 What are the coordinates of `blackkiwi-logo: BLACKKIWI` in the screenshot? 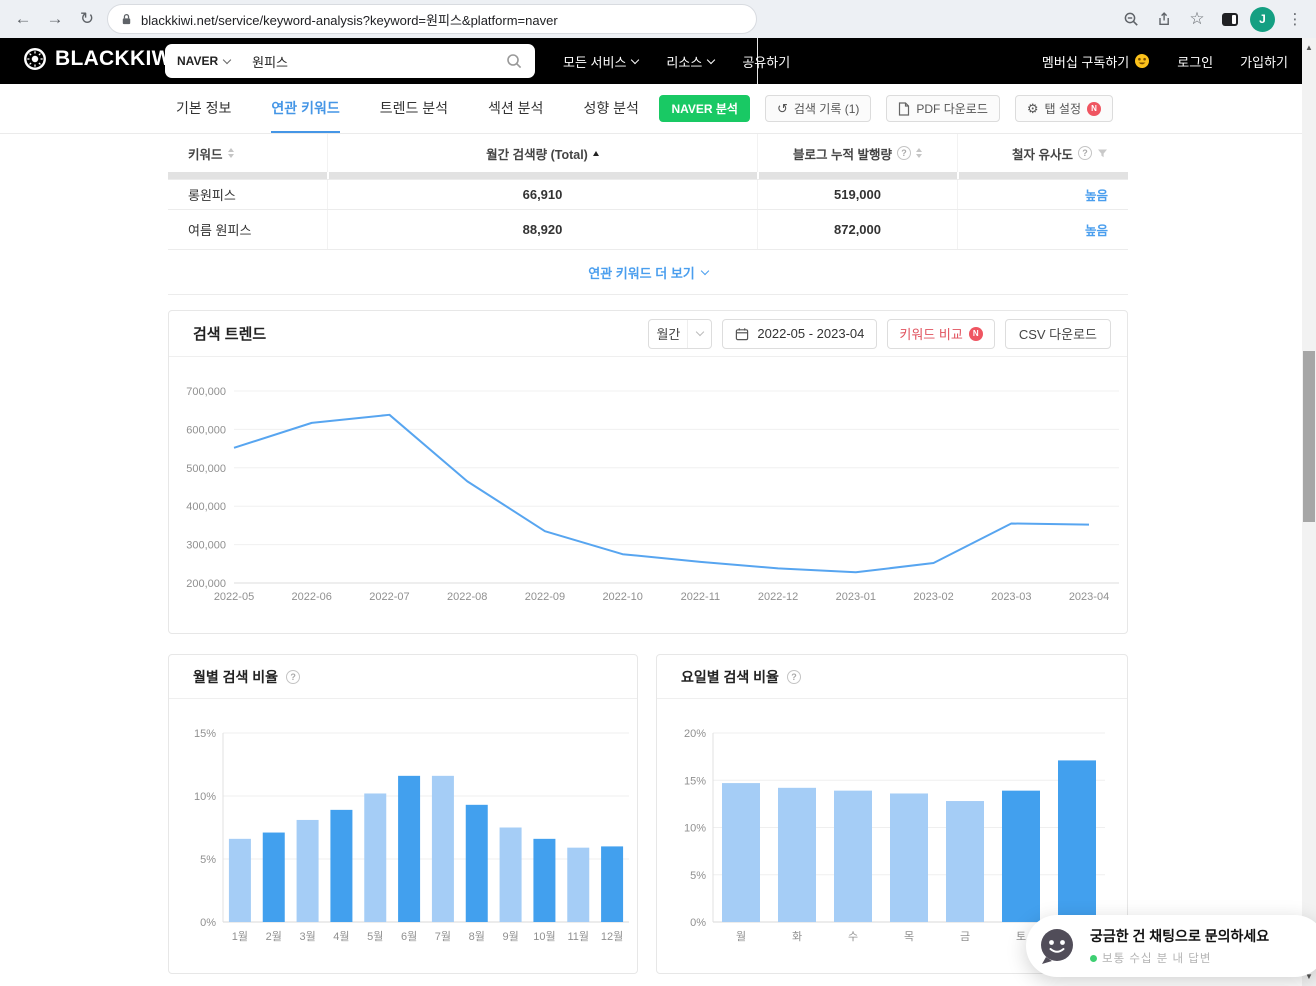 It's located at (100, 59).